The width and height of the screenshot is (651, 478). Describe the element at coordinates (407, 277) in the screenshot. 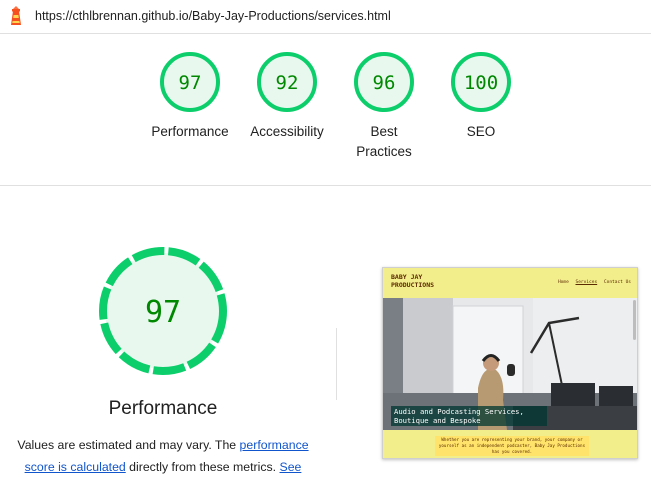

I see `brand-line1: BABY JAY` at that location.